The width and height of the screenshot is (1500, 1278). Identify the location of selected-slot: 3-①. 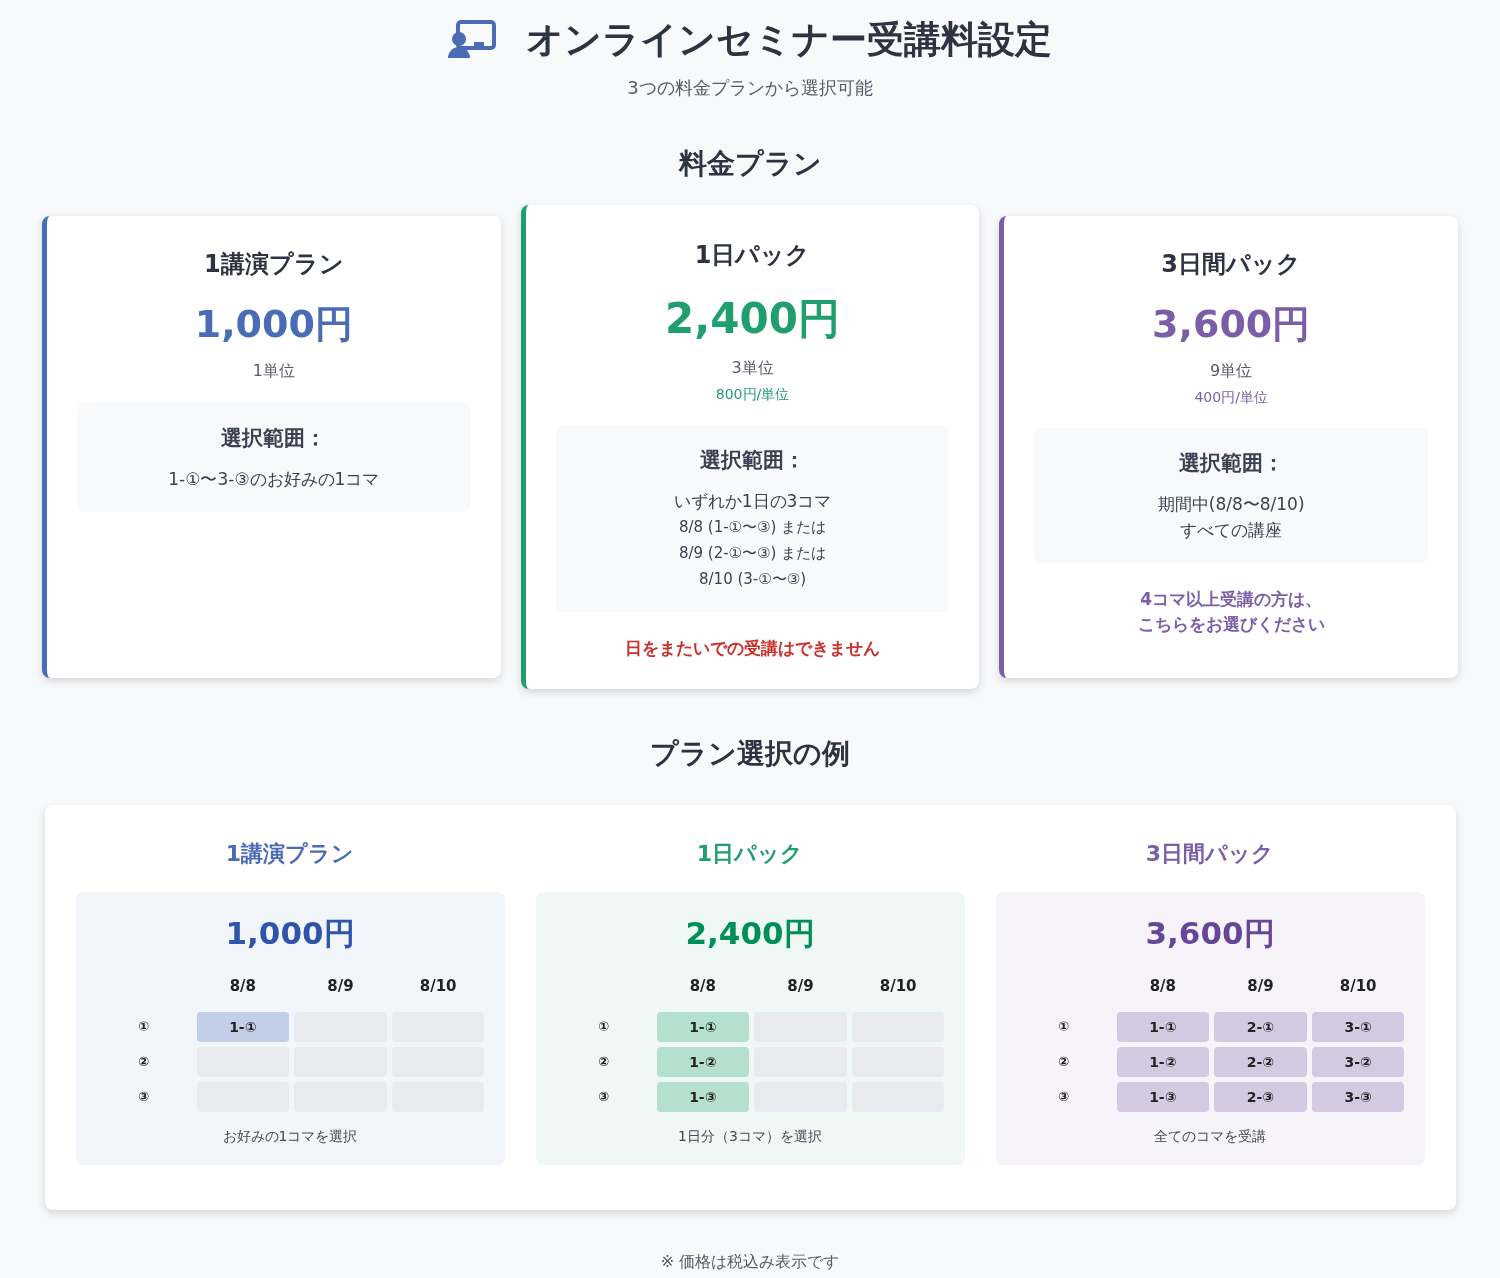
(1358, 1026).